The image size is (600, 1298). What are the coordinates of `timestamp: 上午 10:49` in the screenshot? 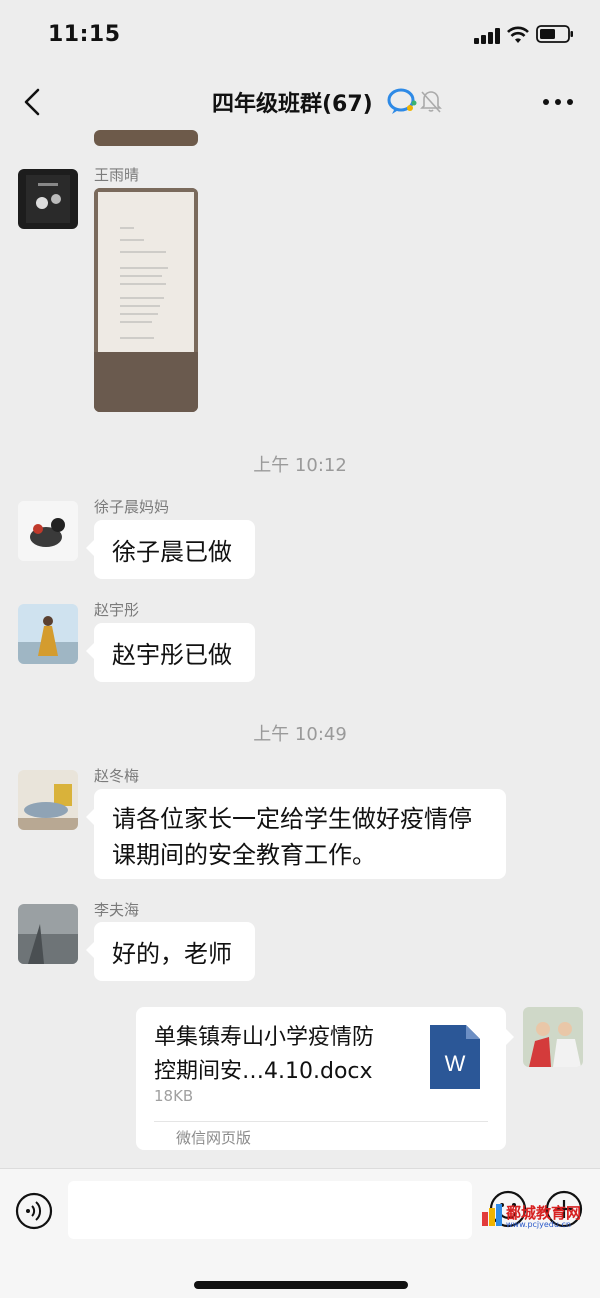 It's located at (300, 734).